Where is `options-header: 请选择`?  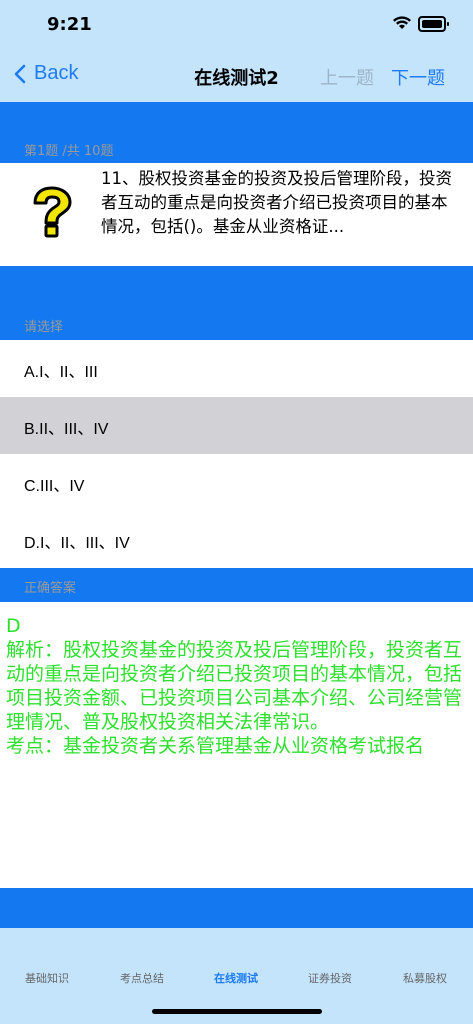 options-header: 请选择 is located at coordinates (236, 303).